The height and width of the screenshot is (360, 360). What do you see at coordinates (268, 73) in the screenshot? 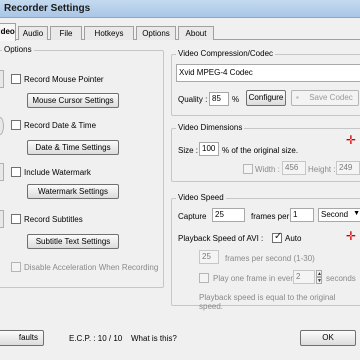
I see `codec-display: Xvid MPEG-4 Codec` at bounding box center [268, 73].